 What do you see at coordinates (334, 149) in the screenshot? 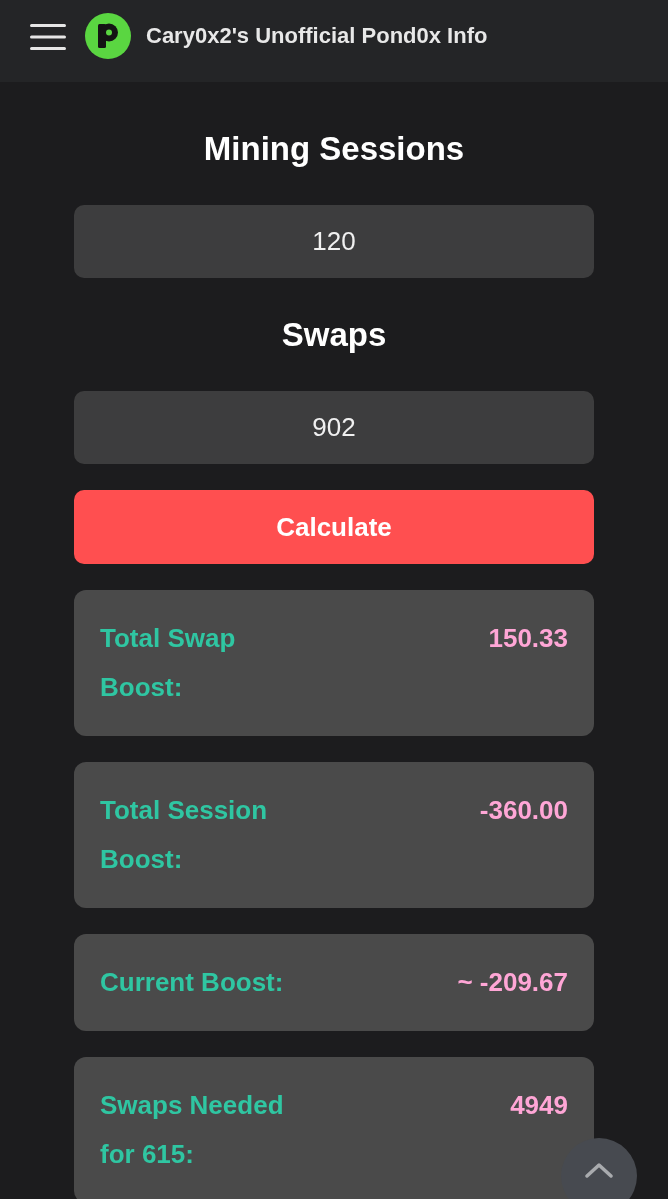
I see `field-label: Mining Sessions` at bounding box center [334, 149].